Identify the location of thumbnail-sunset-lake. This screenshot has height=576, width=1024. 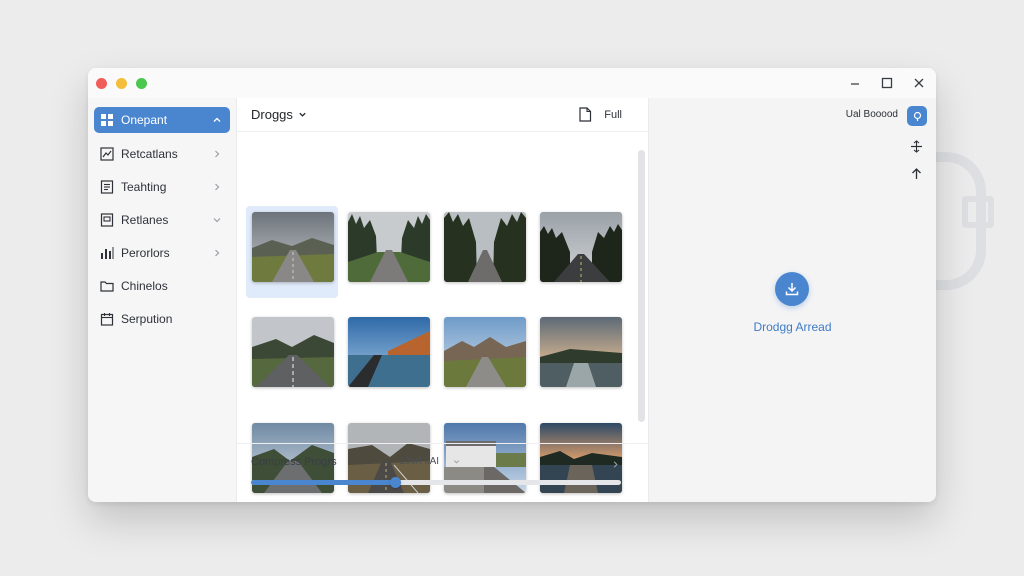
(580, 357).